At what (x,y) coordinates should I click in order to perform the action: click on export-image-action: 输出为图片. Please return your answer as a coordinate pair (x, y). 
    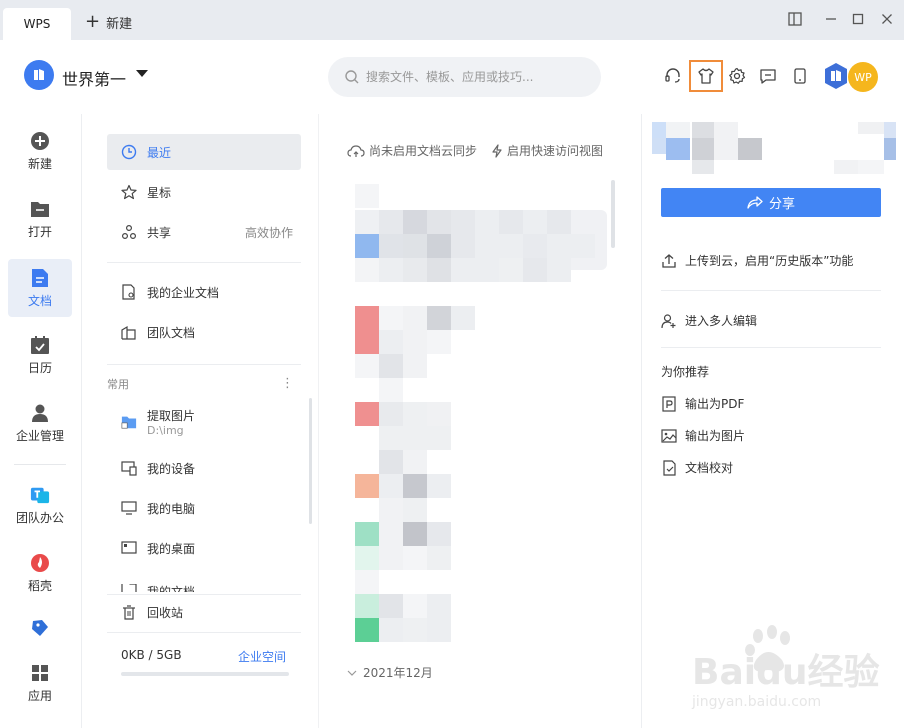
    Looking at the image, I should click on (703, 435).